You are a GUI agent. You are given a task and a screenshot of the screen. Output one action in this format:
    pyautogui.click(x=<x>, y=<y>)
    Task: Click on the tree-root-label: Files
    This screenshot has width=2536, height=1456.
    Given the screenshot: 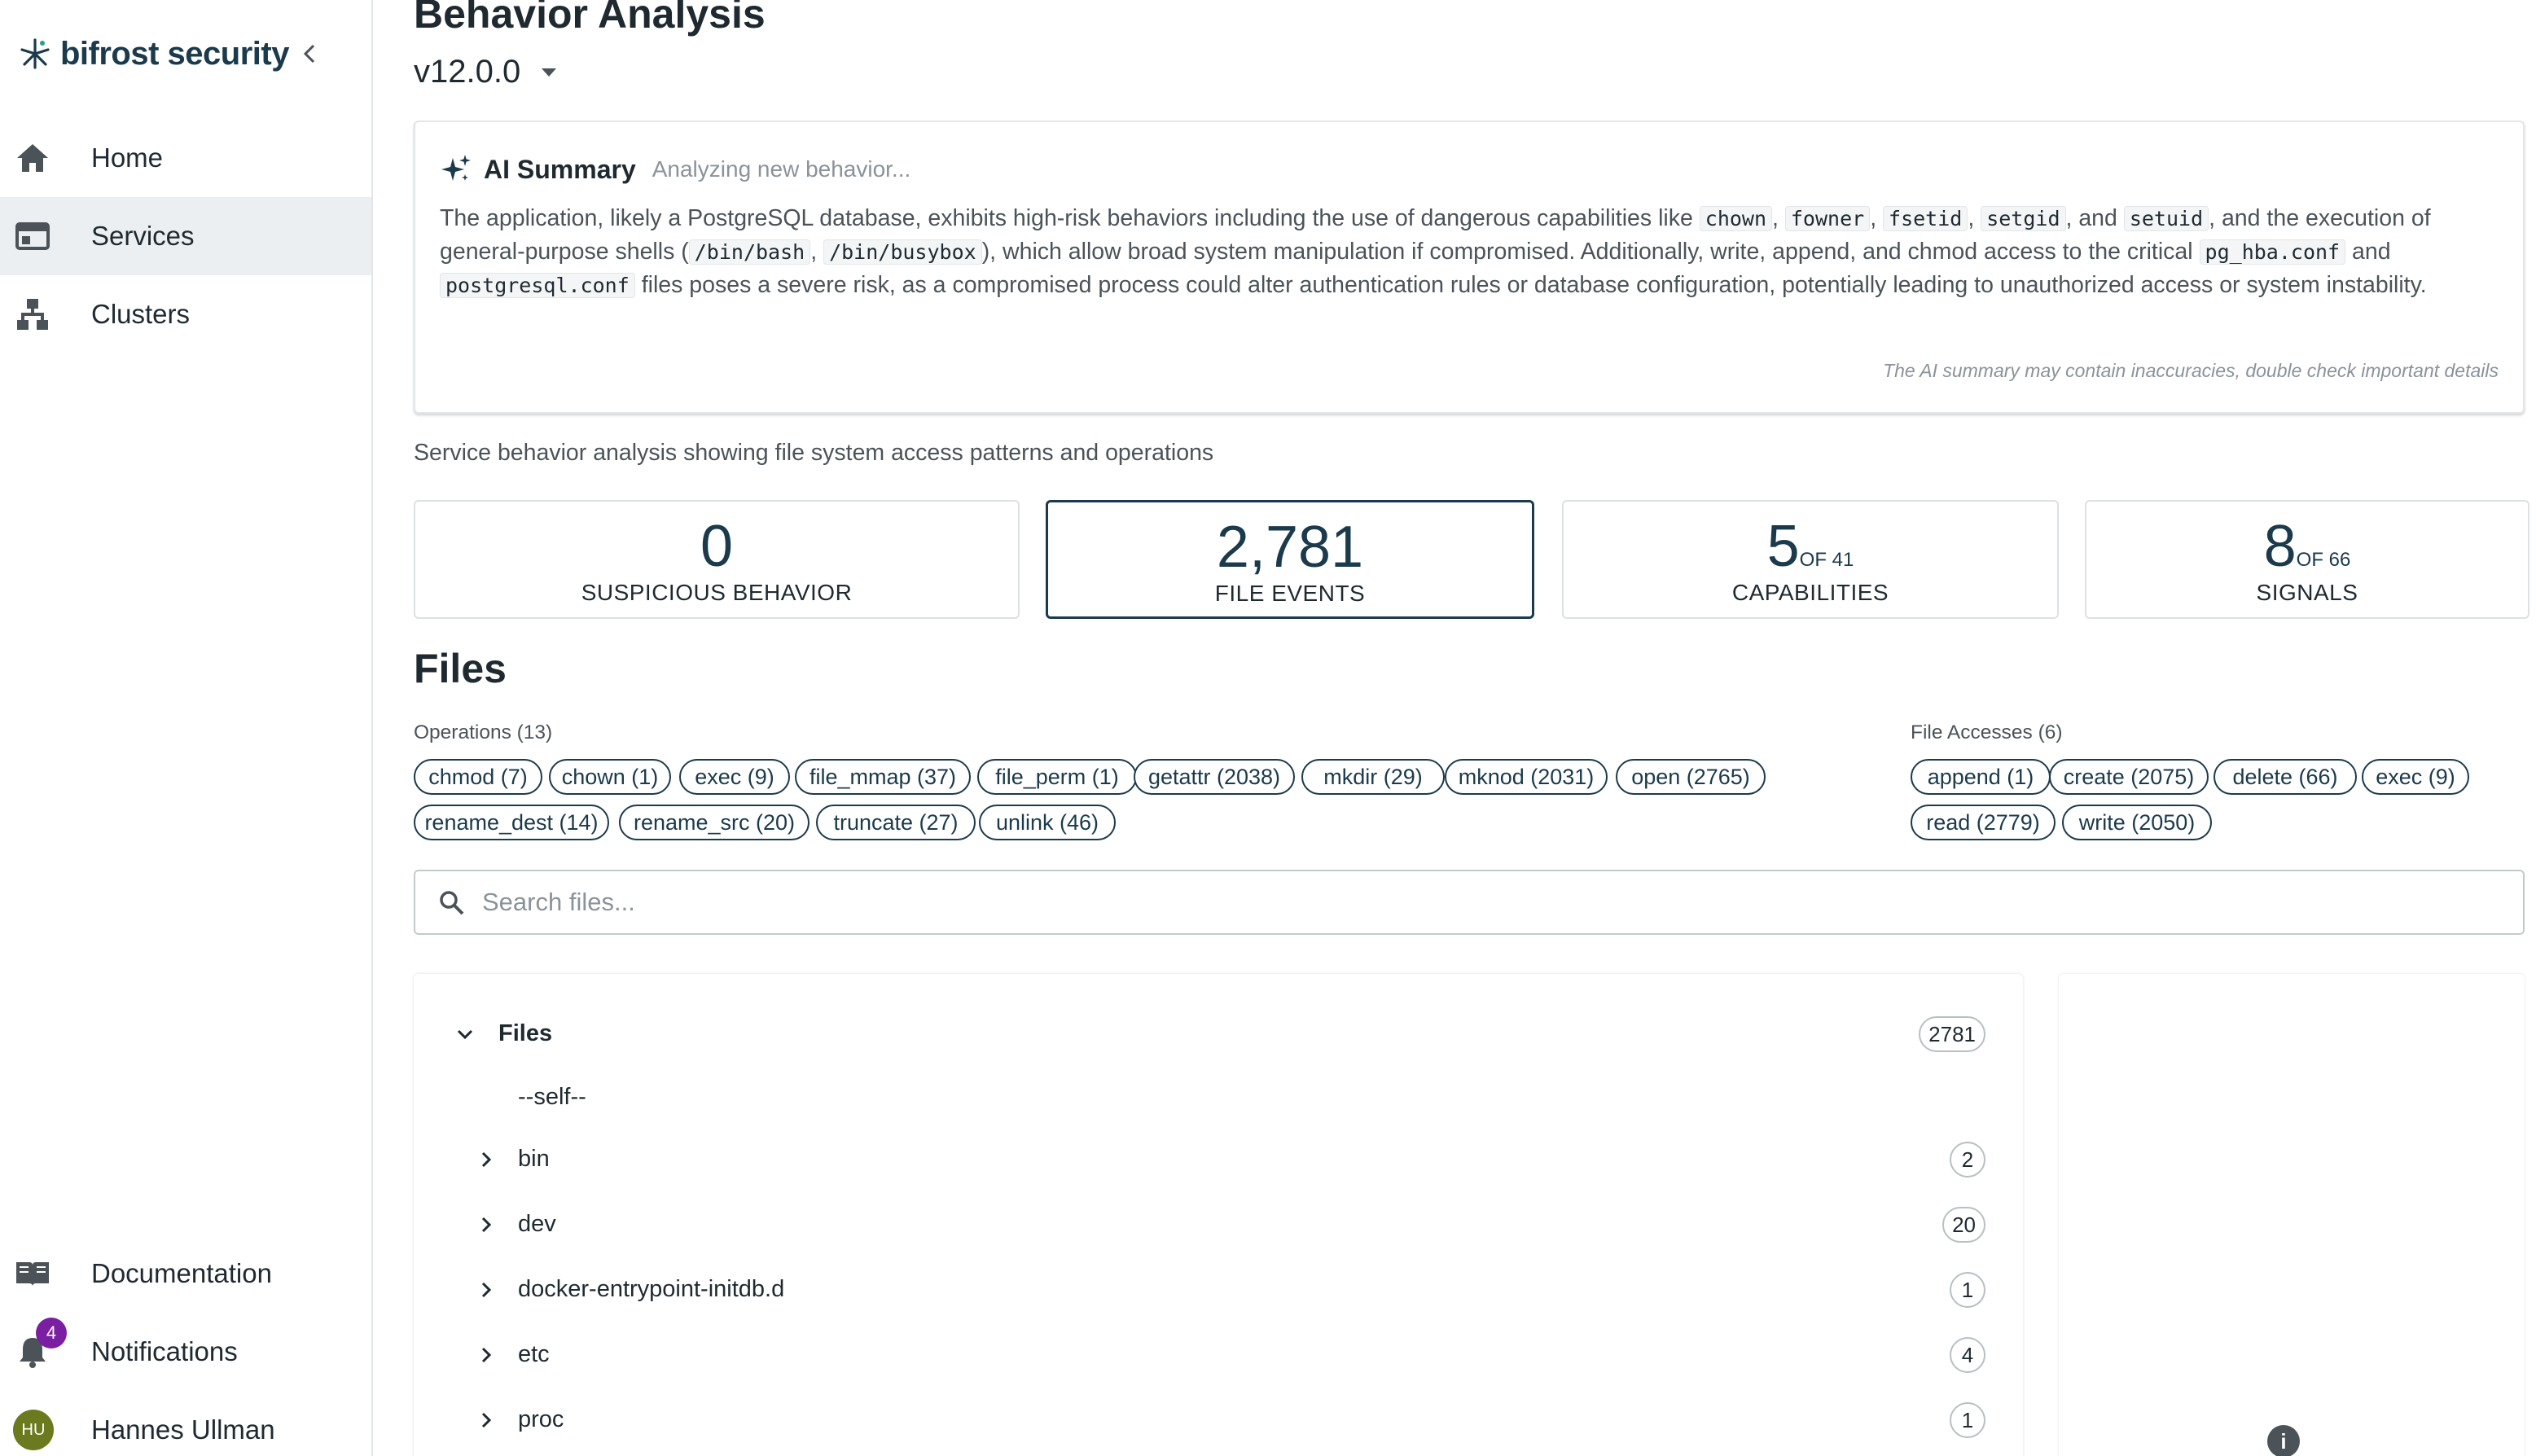 What is the action you would take?
    pyautogui.click(x=525, y=1033)
    